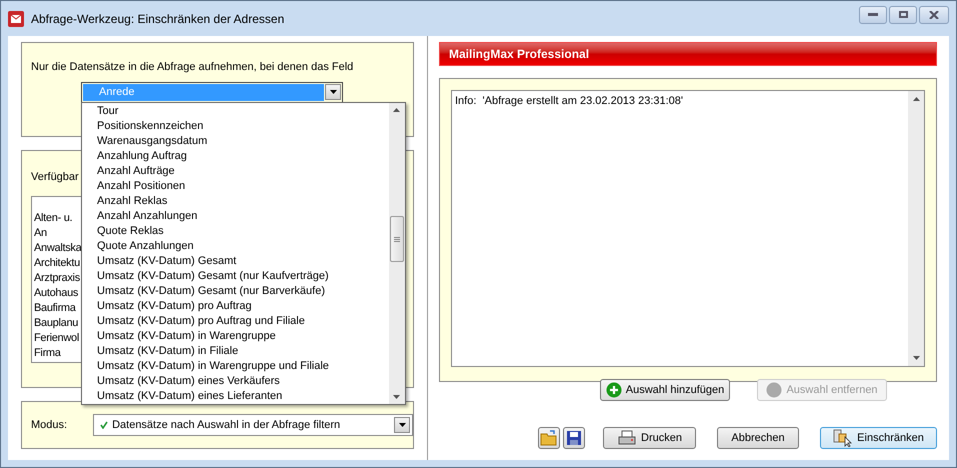  I want to click on info-text: Info: 'Abfrage erstellt am 23.02.2013 23:31:08', so click(569, 101).